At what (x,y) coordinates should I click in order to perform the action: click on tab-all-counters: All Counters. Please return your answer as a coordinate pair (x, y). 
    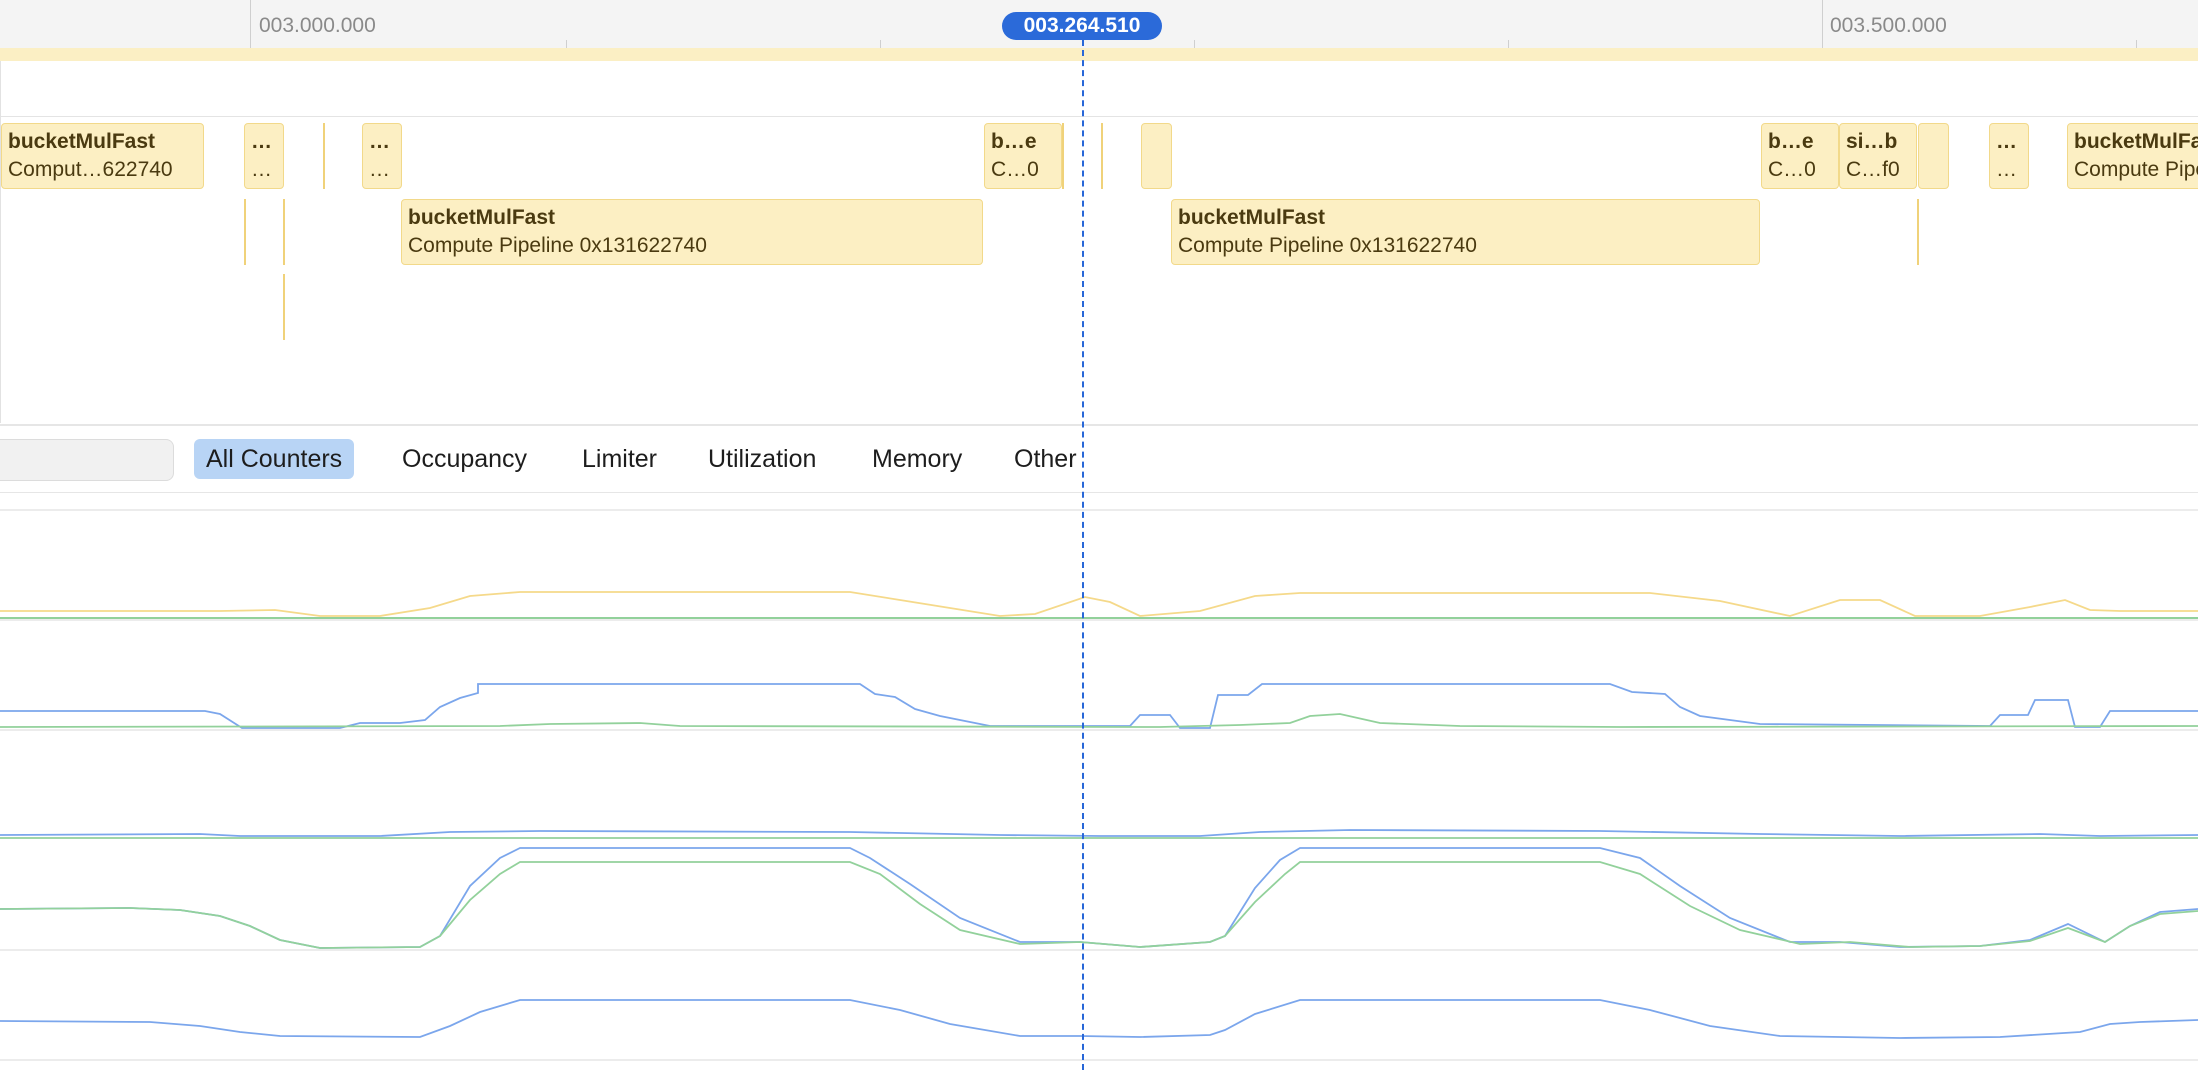
    Looking at the image, I should click on (274, 459).